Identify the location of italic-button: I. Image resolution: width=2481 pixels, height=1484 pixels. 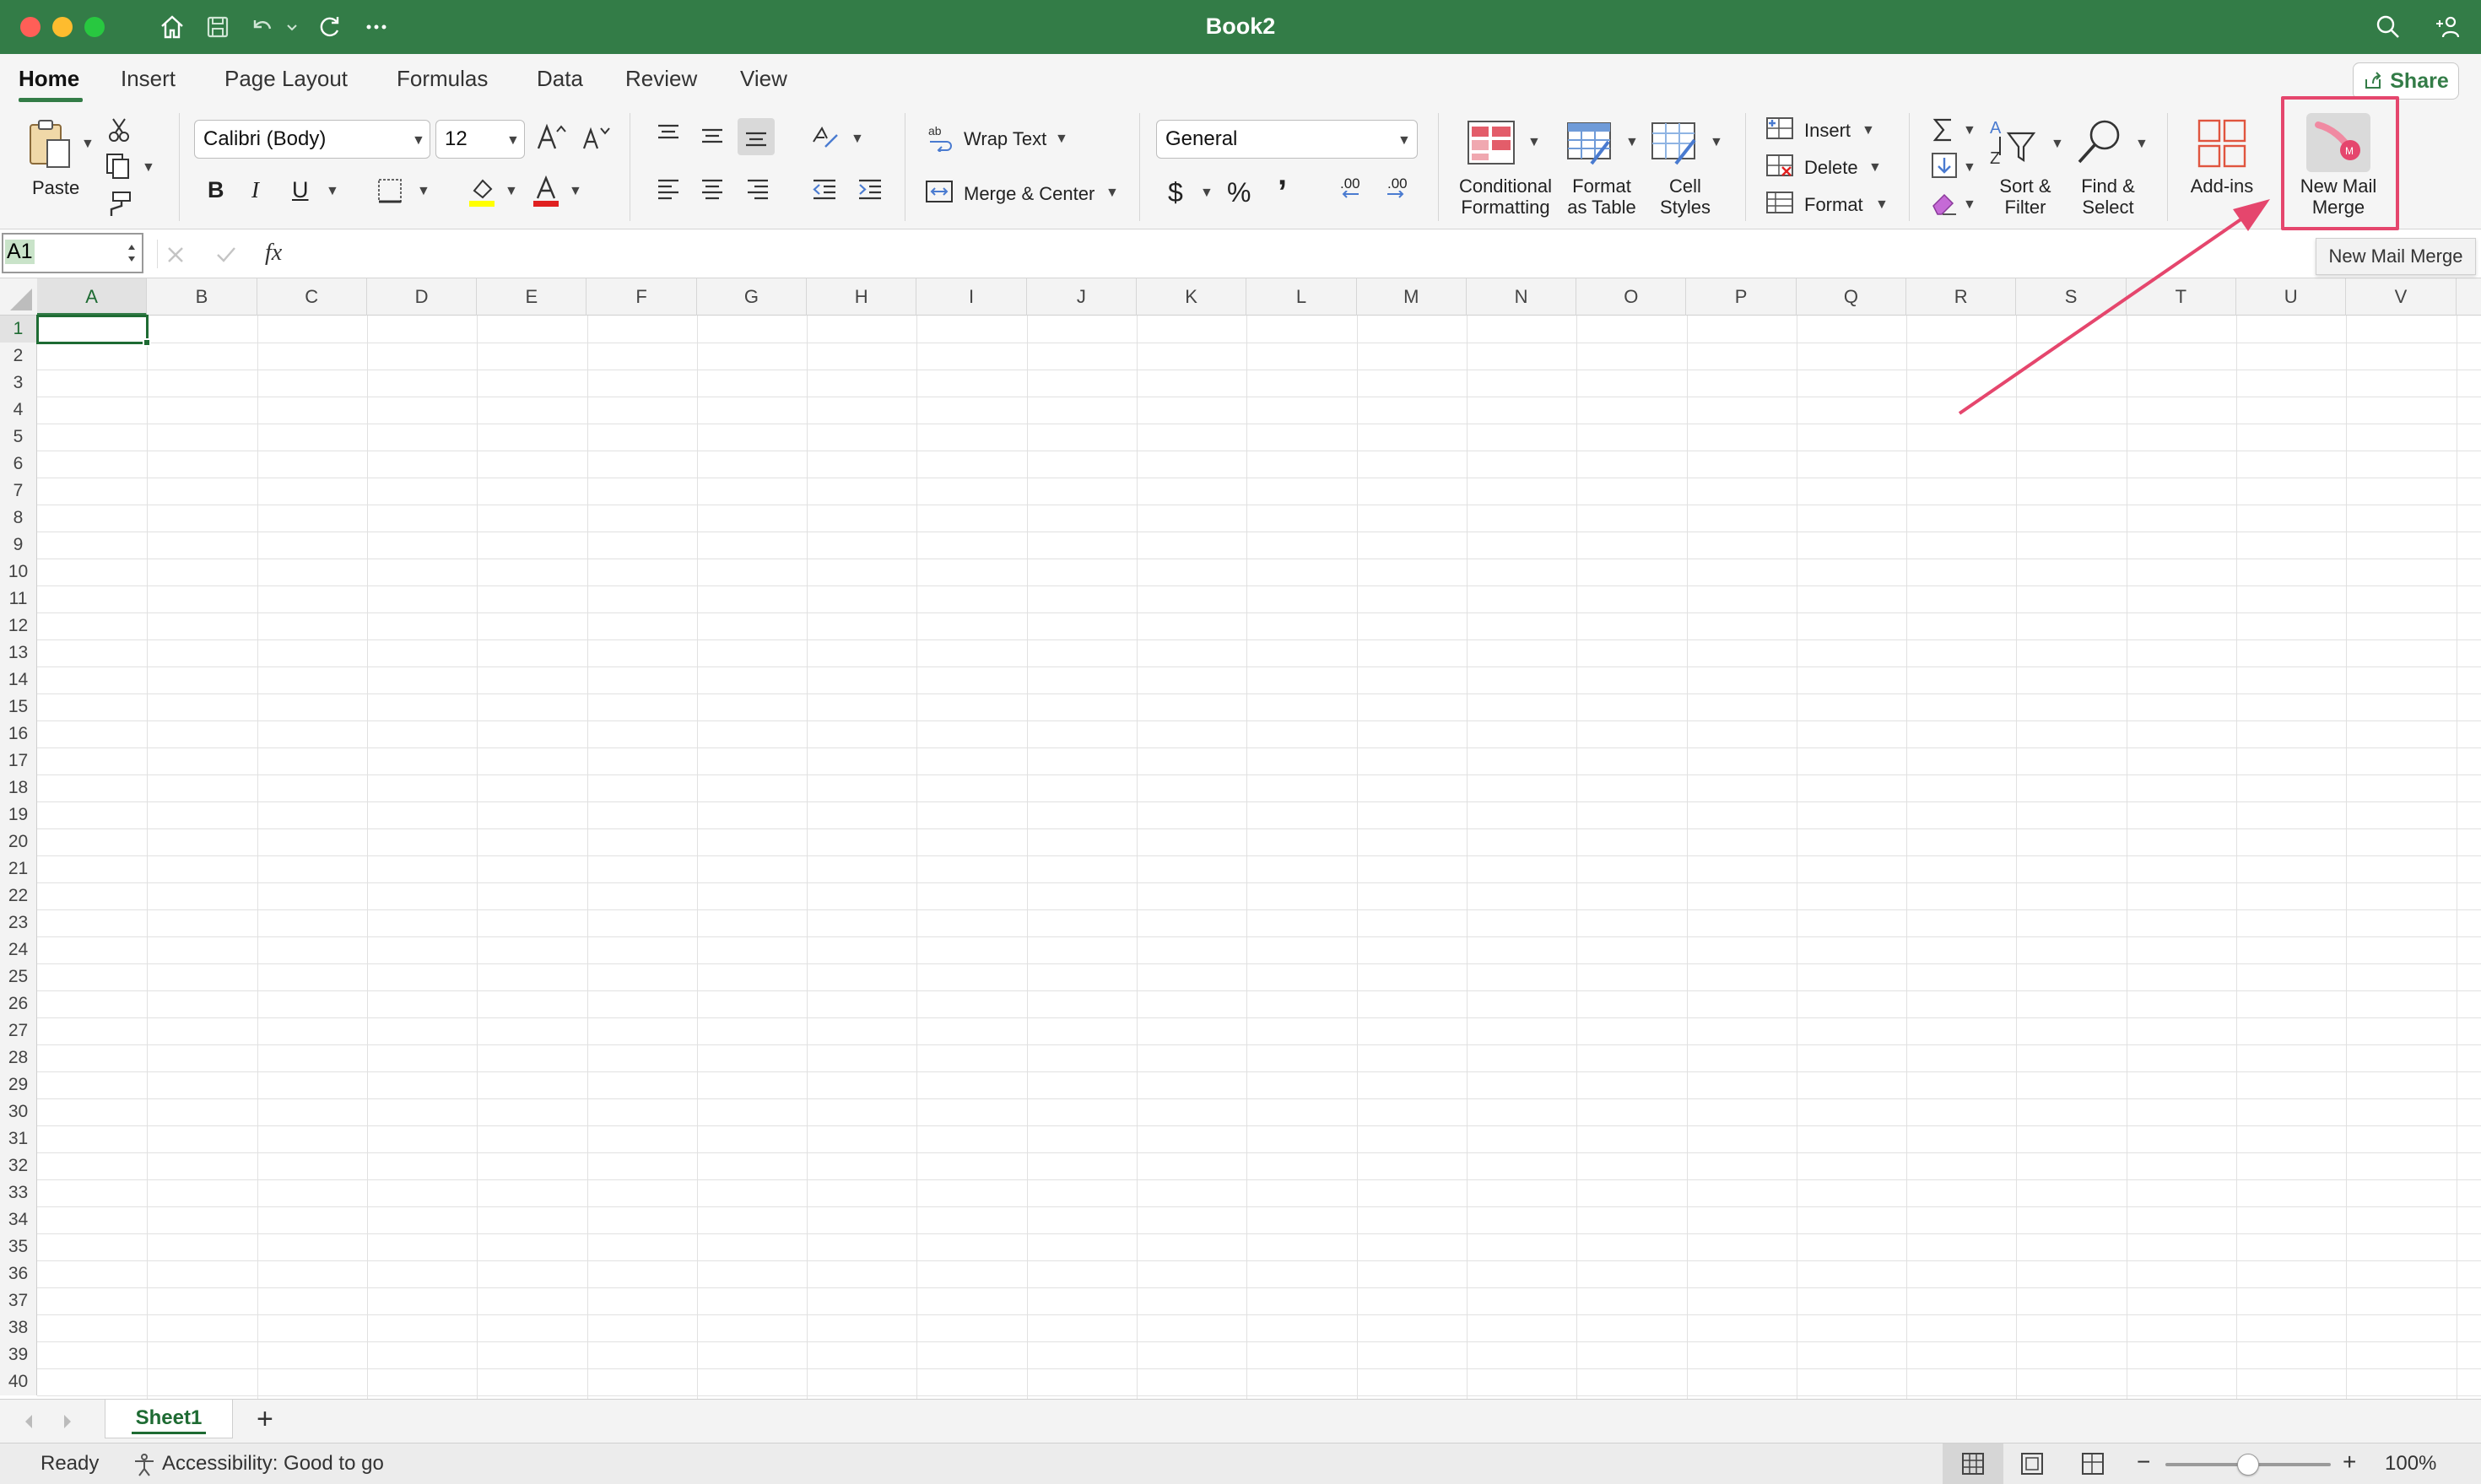
(255, 190).